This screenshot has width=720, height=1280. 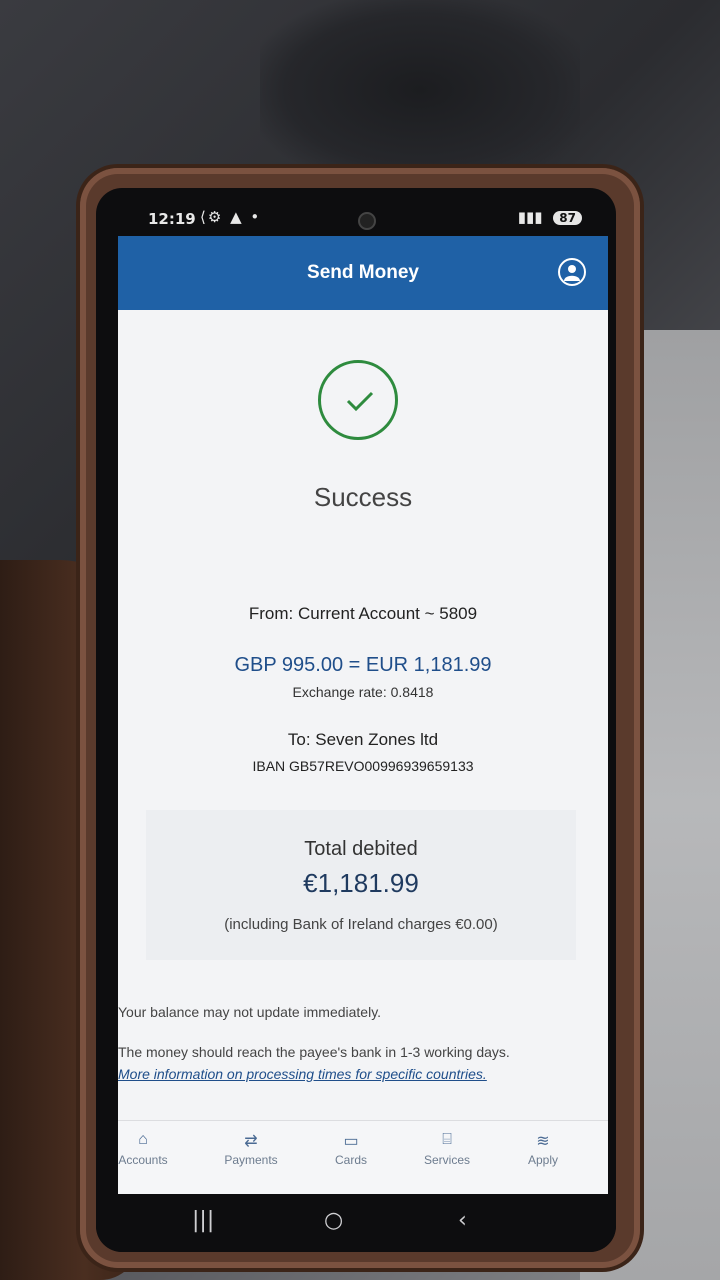 I want to click on android-nav-bar: ||| ○ ‹, so click(x=356, y=1223).